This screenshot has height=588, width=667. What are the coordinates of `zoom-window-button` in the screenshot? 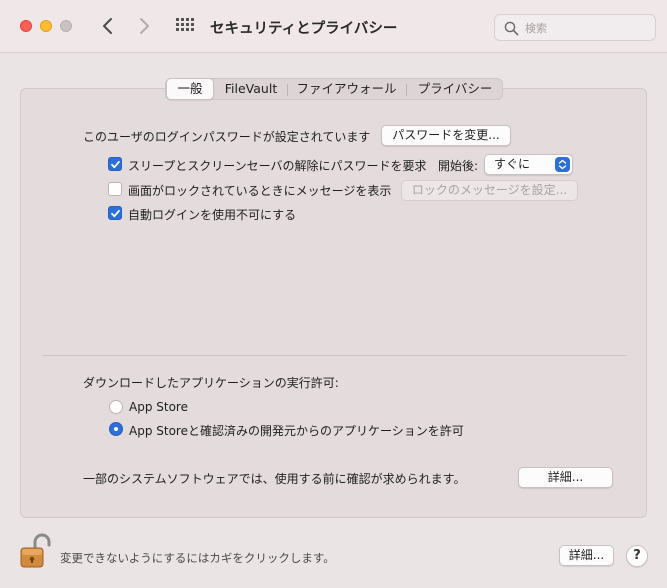 It's located at (66, 26).